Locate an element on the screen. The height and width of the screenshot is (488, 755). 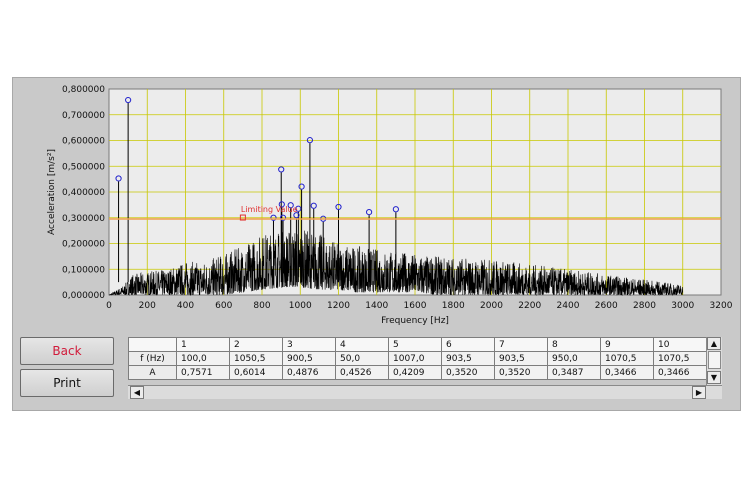
y-axis-label: Acceleration [m/s²] is located at coordinates (52, 192).